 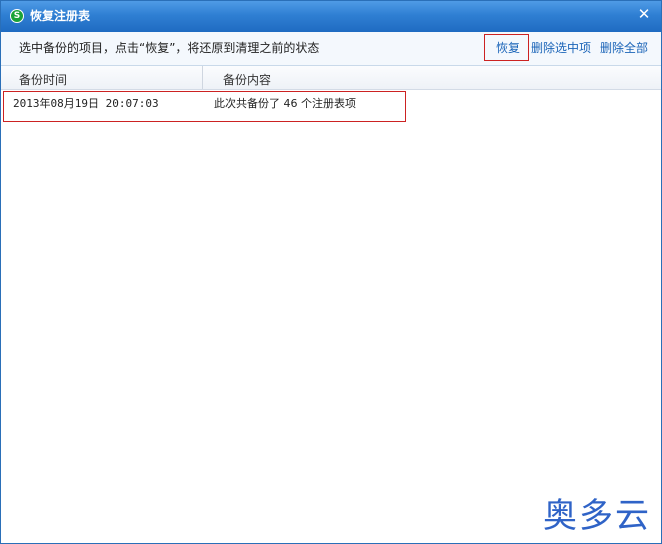 What do you see at coordinates (169, 48) in the screenshot?
I see `instruction-text: 选中备份的项目，点击“恢复”，将还原到清理之前的状态` at bounding box center [169, 48].